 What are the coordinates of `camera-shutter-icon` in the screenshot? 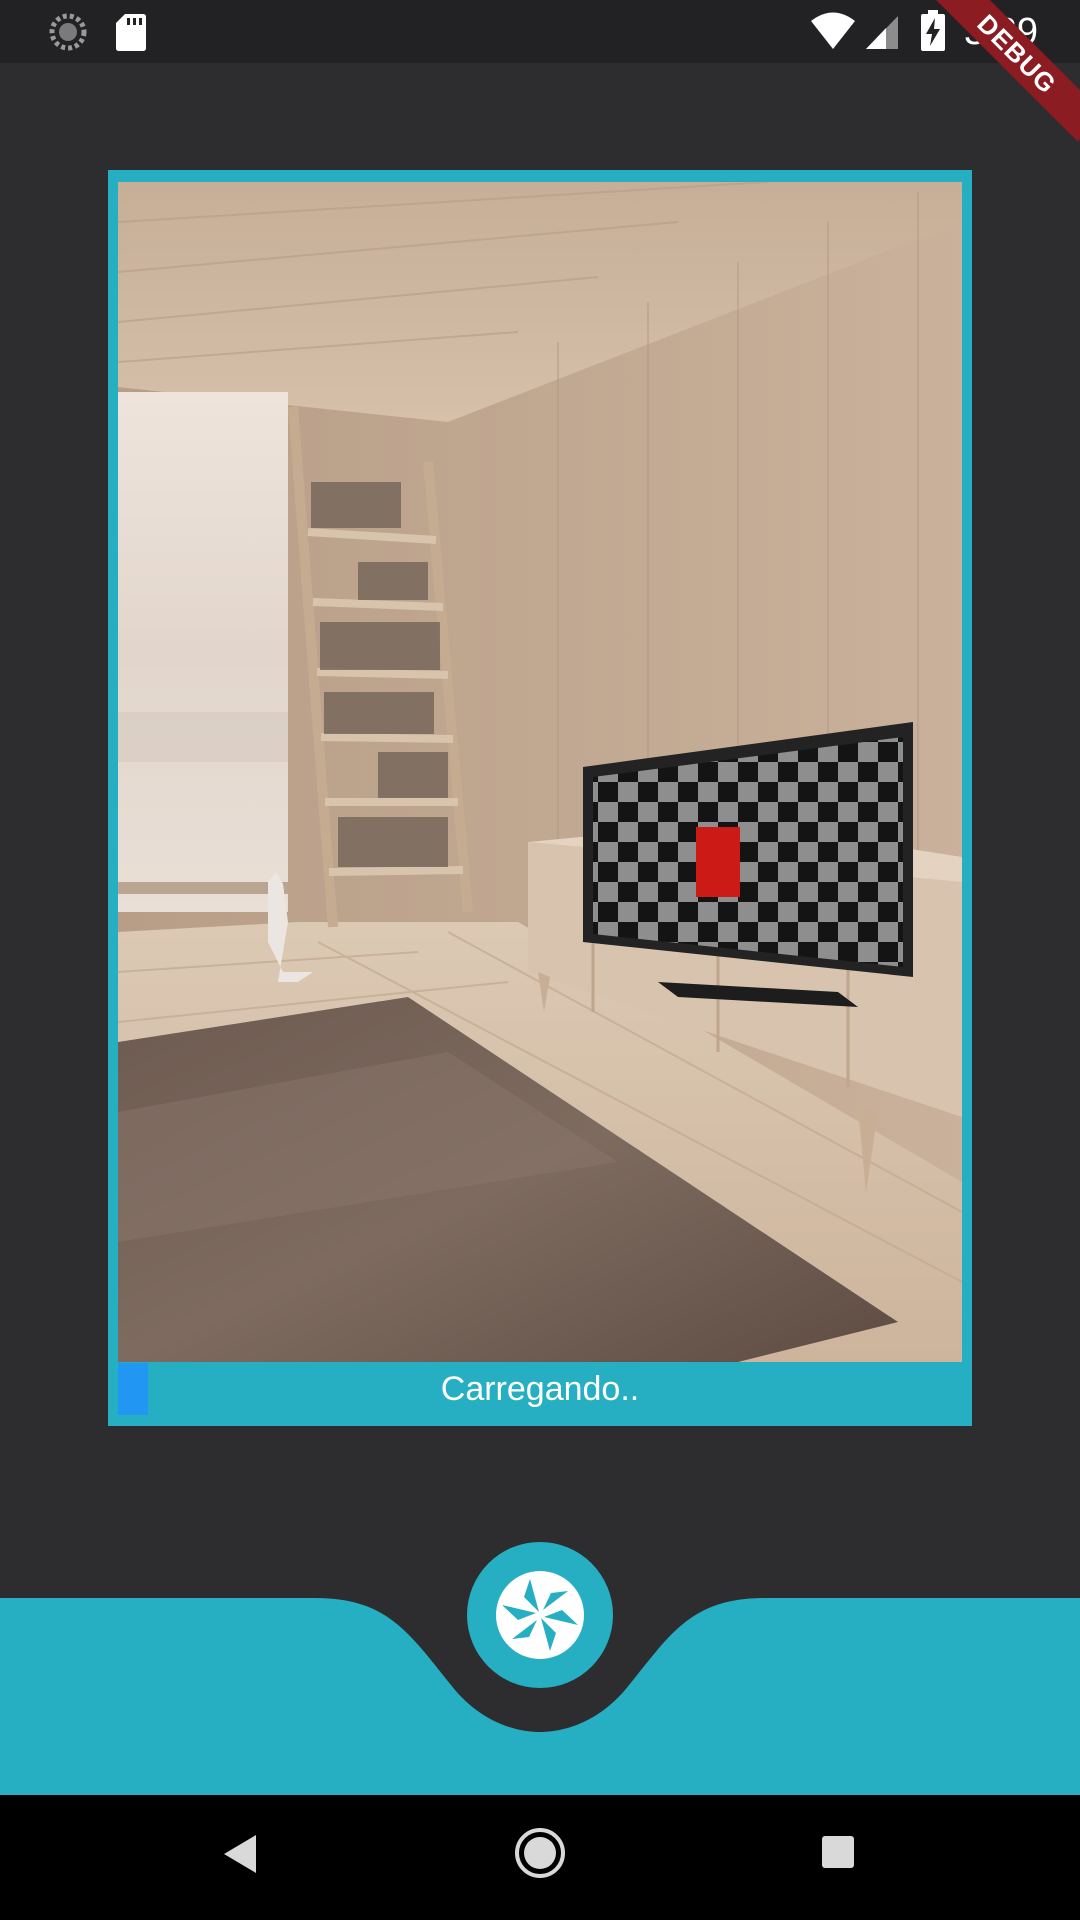 It's located at (540, 1615).